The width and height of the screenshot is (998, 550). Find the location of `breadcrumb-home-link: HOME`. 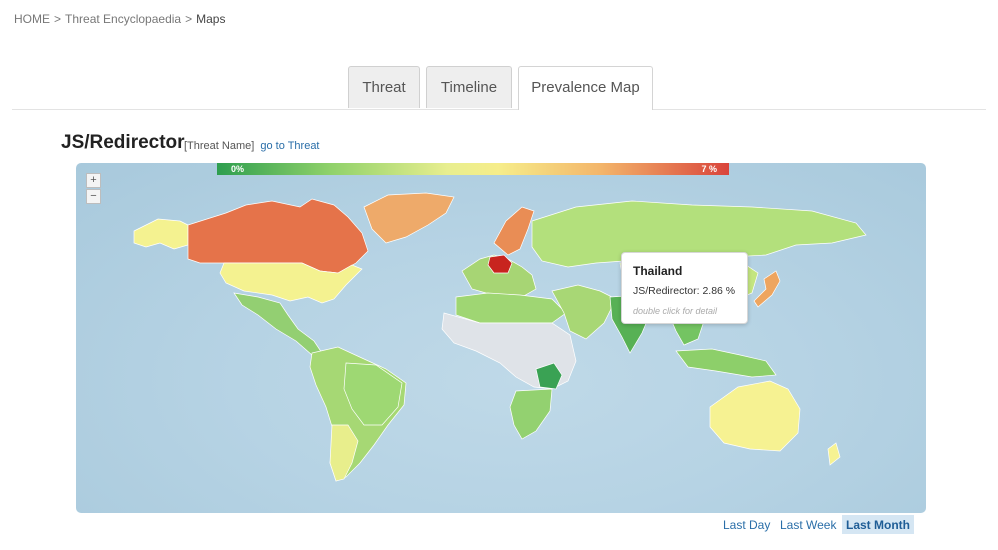

breadcrumb-home-link: HOME is located at coordinates (32, 19).